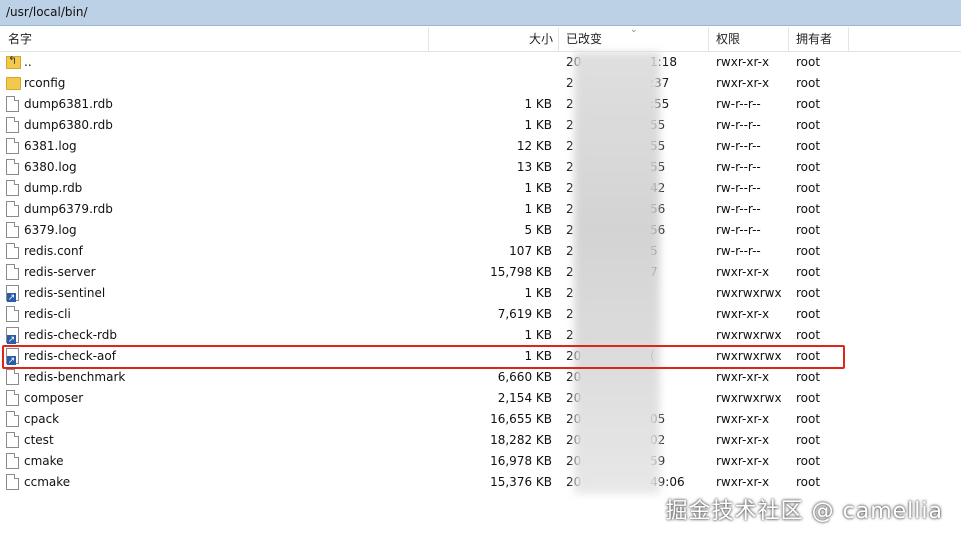 Image resolution: width=961 pixels, height=541 pixels. I want to click on file-row: ctest18,282 KB2002rwxr-xr-xroot, so click(480, 440).